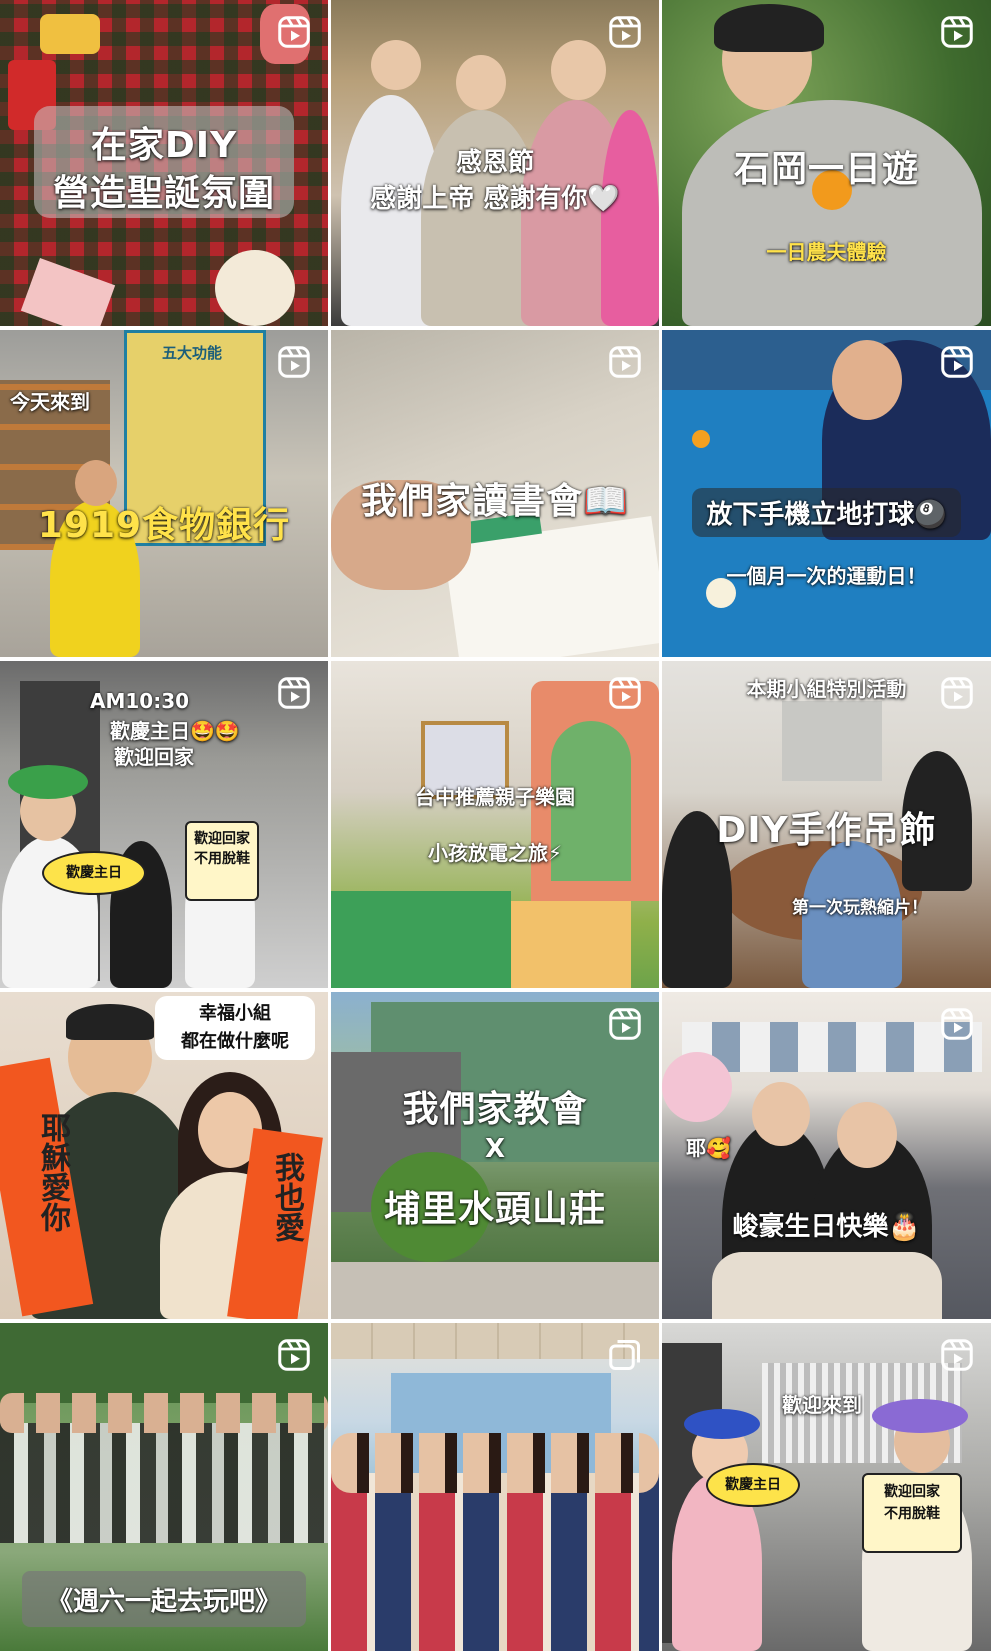 The image size is (991, 1651). What do you see at coordinates (495, 1109) in the screenshot?
I see `post-caption-line: 我們家教會` at bounding box center [495, 1109].